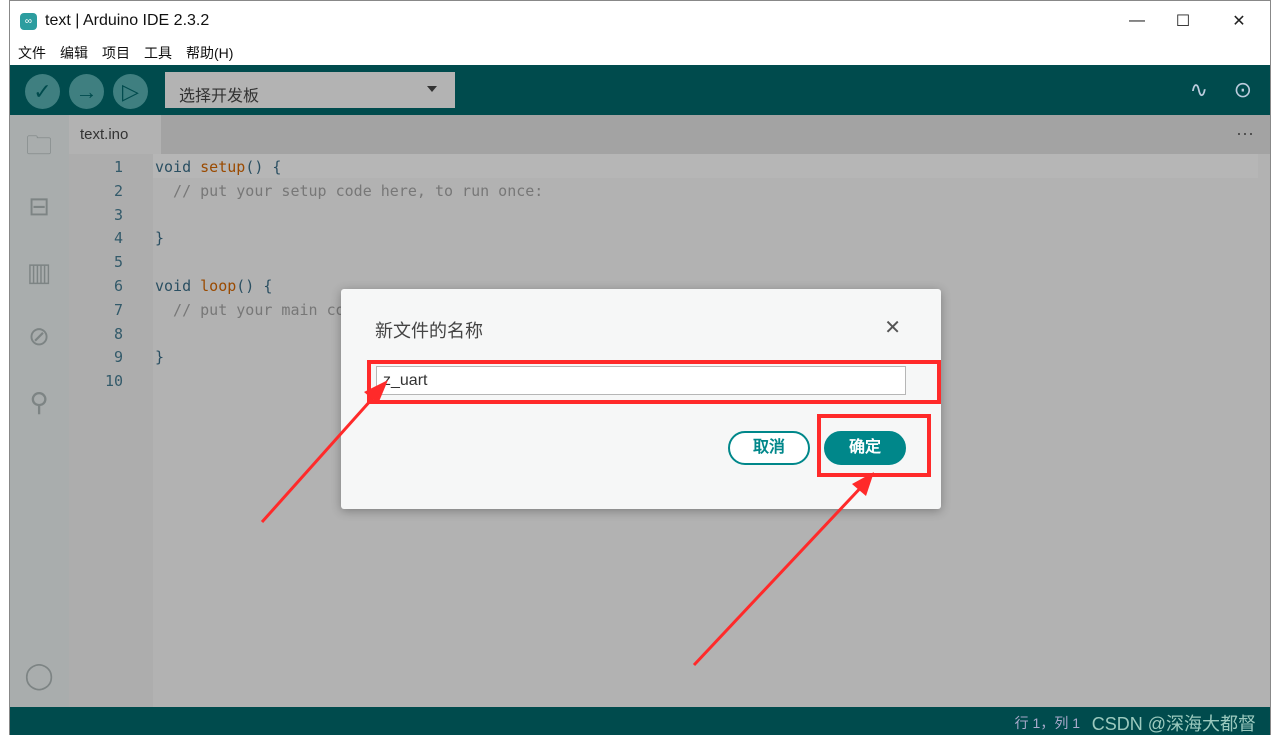 Image resolution: width=1279 pixels, height=741 pixels. Describe the element at coordinates (874, 445) in the screenshot. I see `ok-highlight-box` at that location.